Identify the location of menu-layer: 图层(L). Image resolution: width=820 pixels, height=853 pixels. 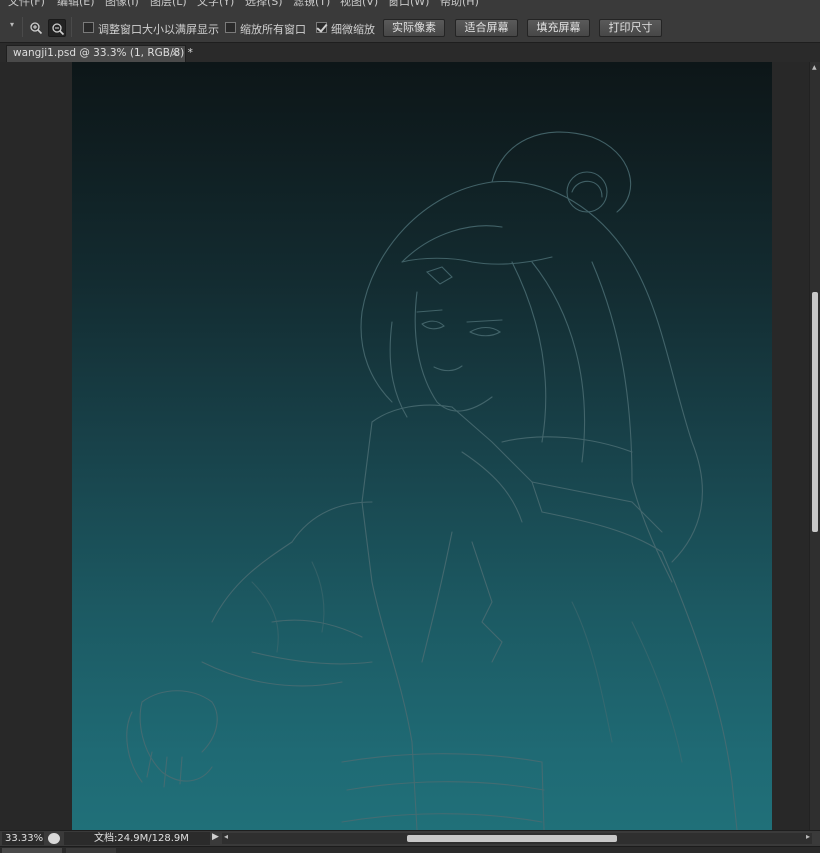
(168, 4).